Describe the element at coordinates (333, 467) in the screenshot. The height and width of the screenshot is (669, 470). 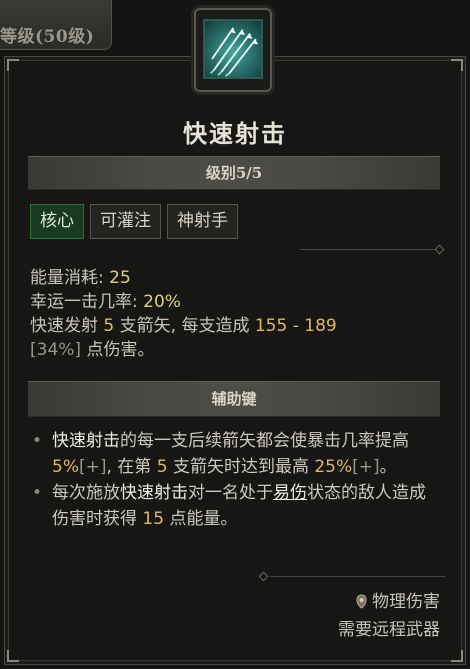
I see `crit-max-value: 25%` at that location.